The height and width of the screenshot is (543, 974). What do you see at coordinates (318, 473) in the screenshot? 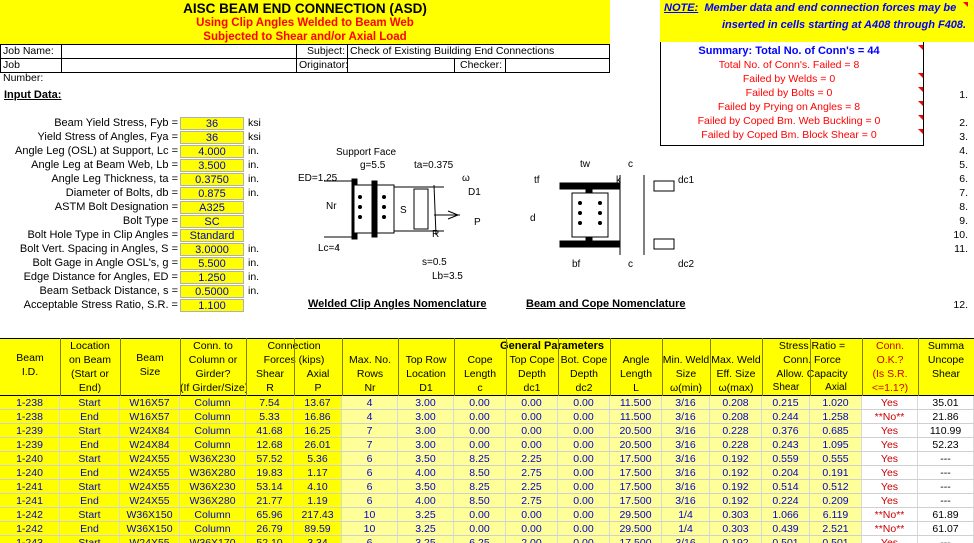
I see `table-cell: 1.17` at bounding box center [318, 473].